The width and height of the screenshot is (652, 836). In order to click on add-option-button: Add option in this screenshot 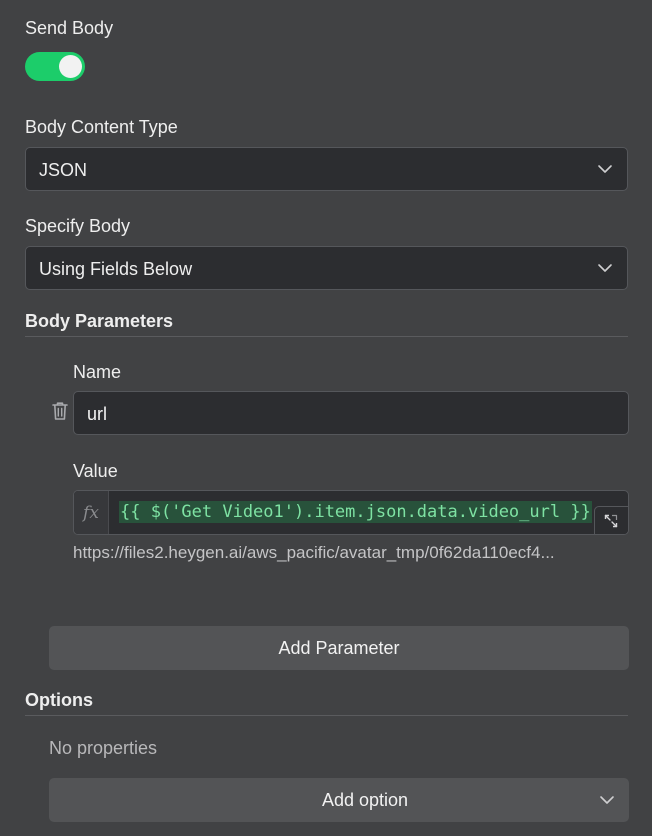, I will do `click(339, 800)`.